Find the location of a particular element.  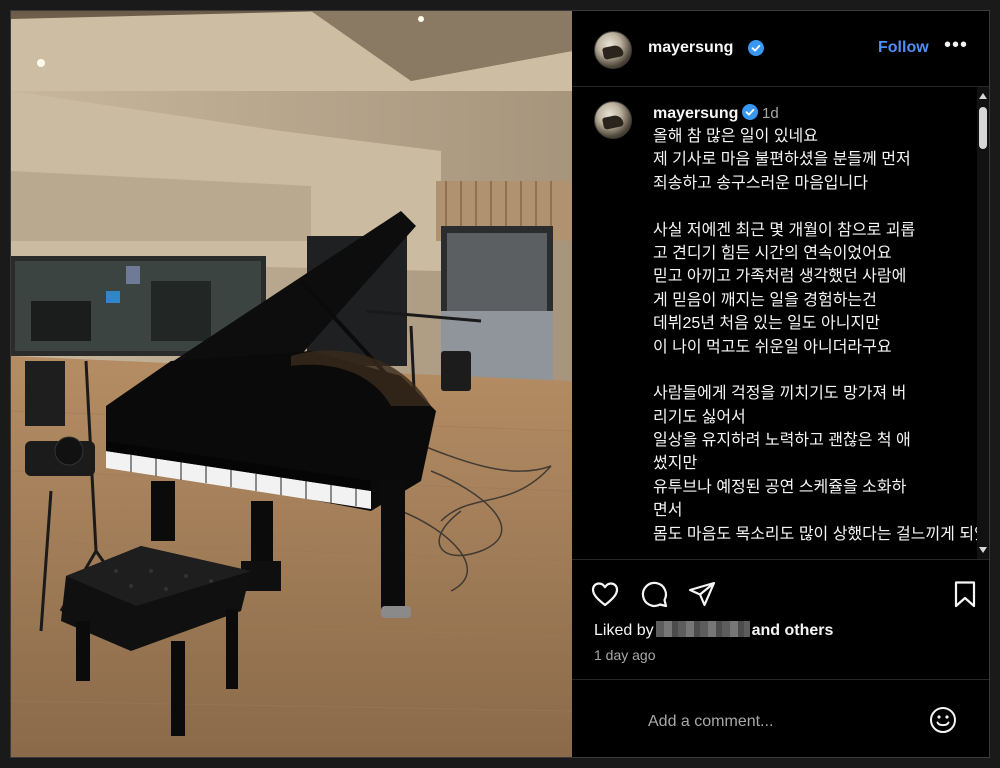

caption-line: 몸도 마음도 목소리도 많이 상했다는 걸느끼게 되었어요 is located at coordinates (815, 534).